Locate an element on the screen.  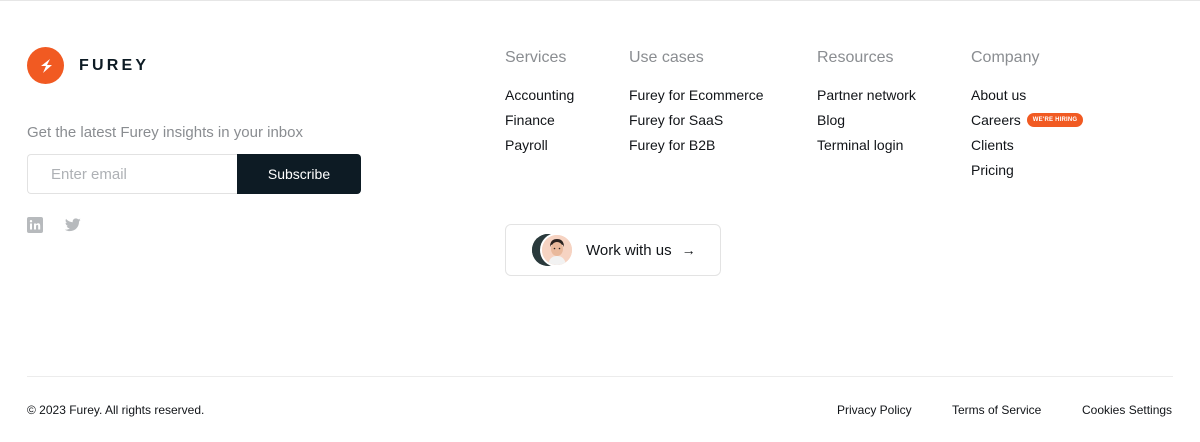
link-accounting: Accounting is located at coordinates (539, 95).